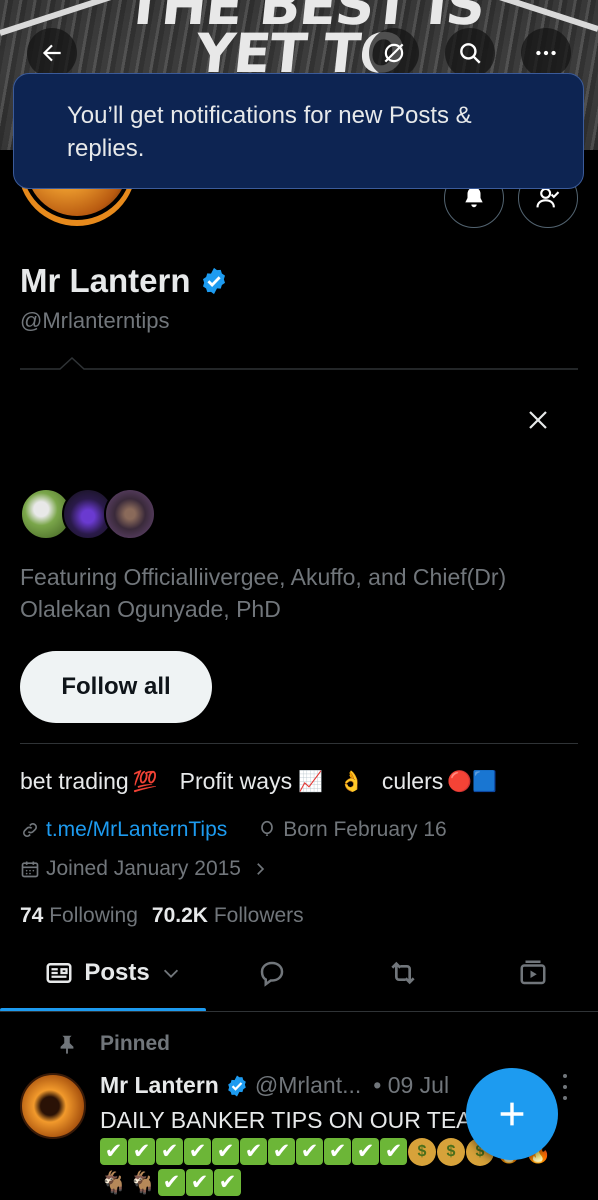 The width and height of the screenshot is (598, 1200). What do you see at coordinates (565, 1087) in the screenshot?
I see `tweet-more-button` at bounding box center [565, 1087].